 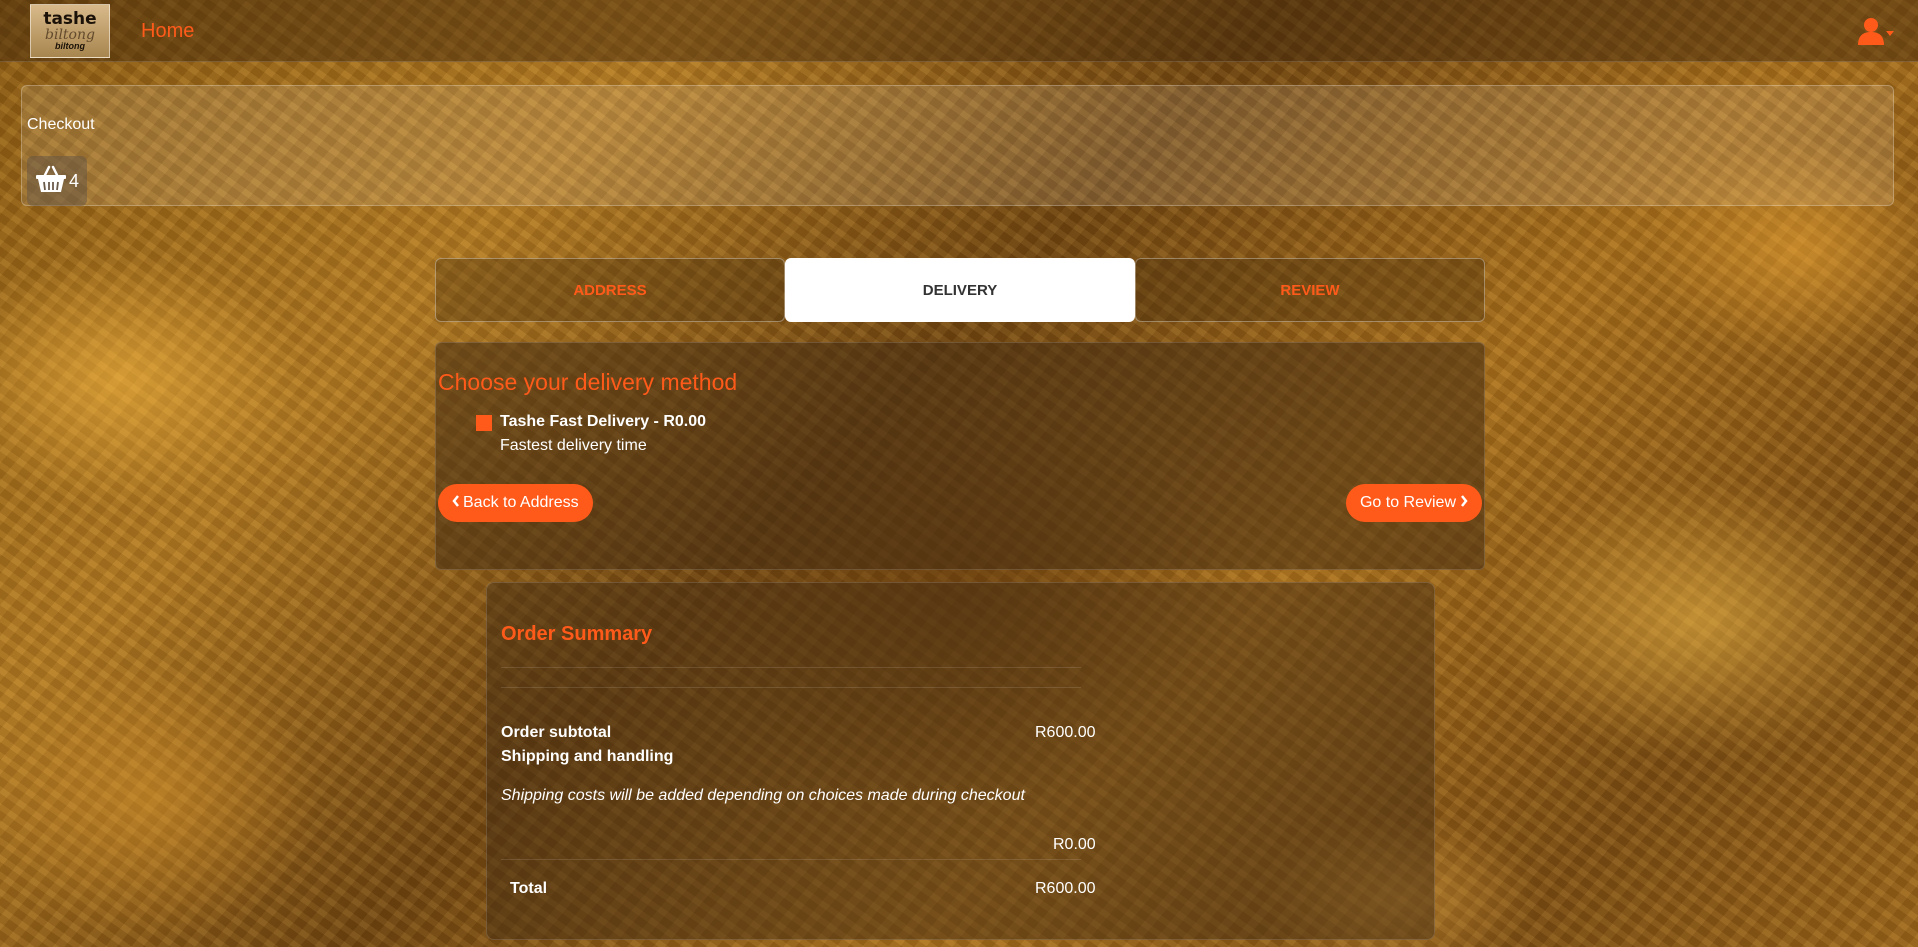 I want to click on logo-subtext-small: biltong, so click(x=70, y=46).